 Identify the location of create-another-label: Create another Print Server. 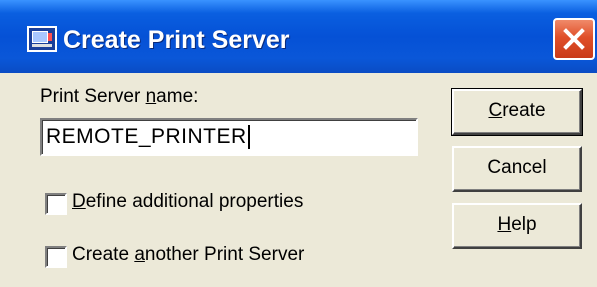
(188, 255).